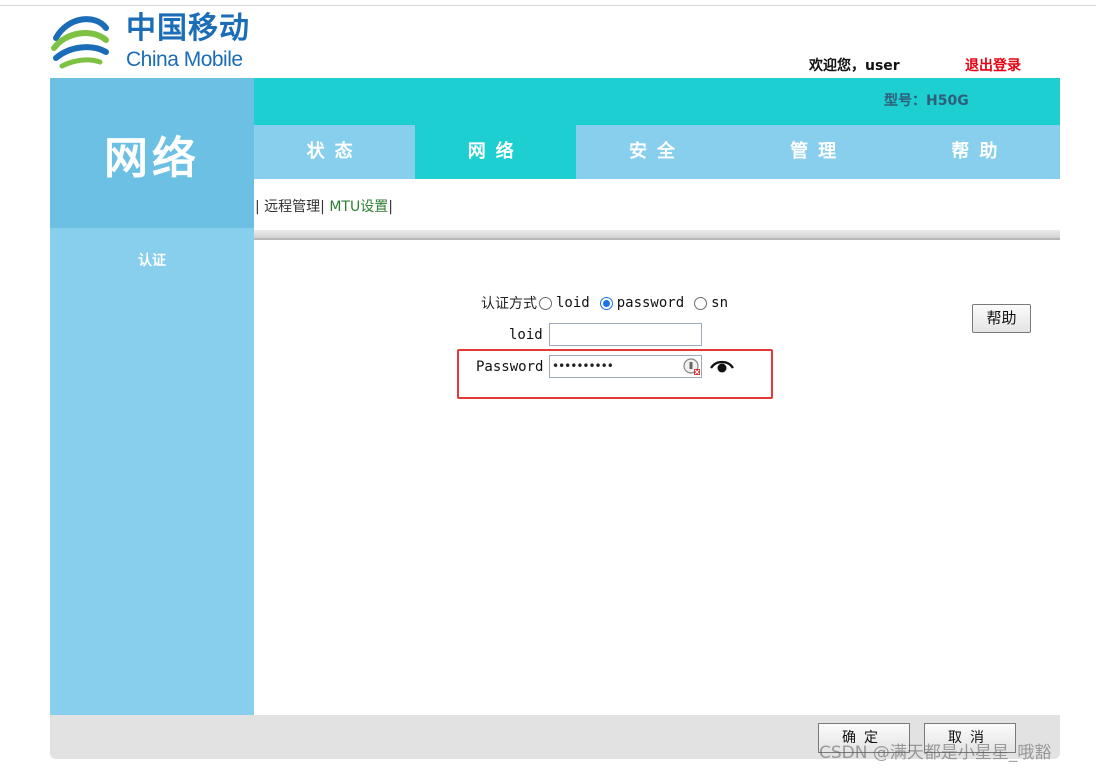 Image resolution: width=1096 pixels, height=770 pixels. What do you see at coordinates (1001, 318) in the screenshot?
I see `help-button: 帮助` at bounding box center [1001, 318].